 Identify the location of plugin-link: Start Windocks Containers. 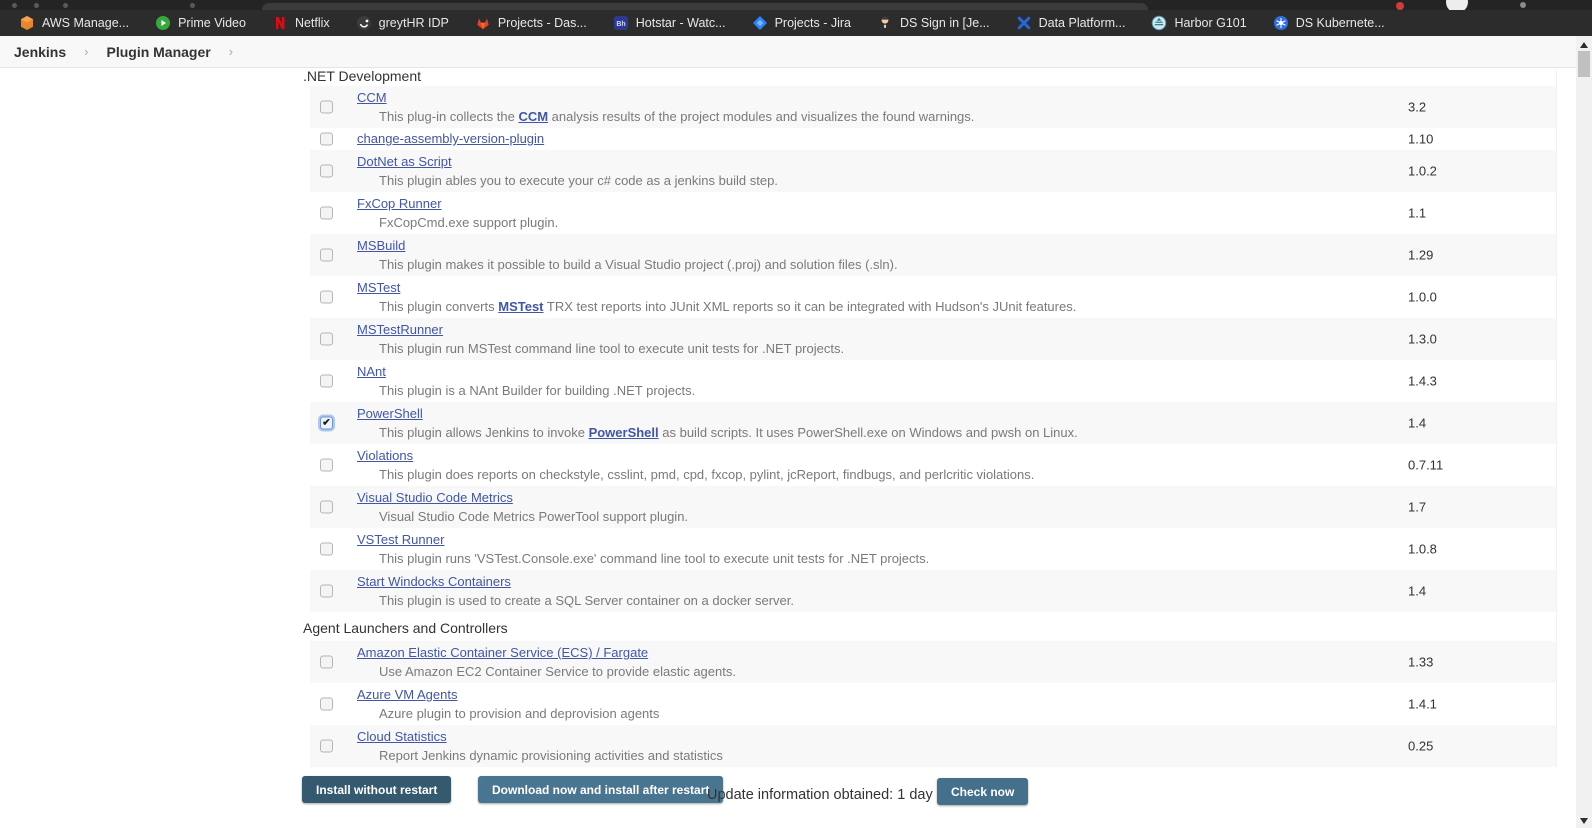
(434, 581).